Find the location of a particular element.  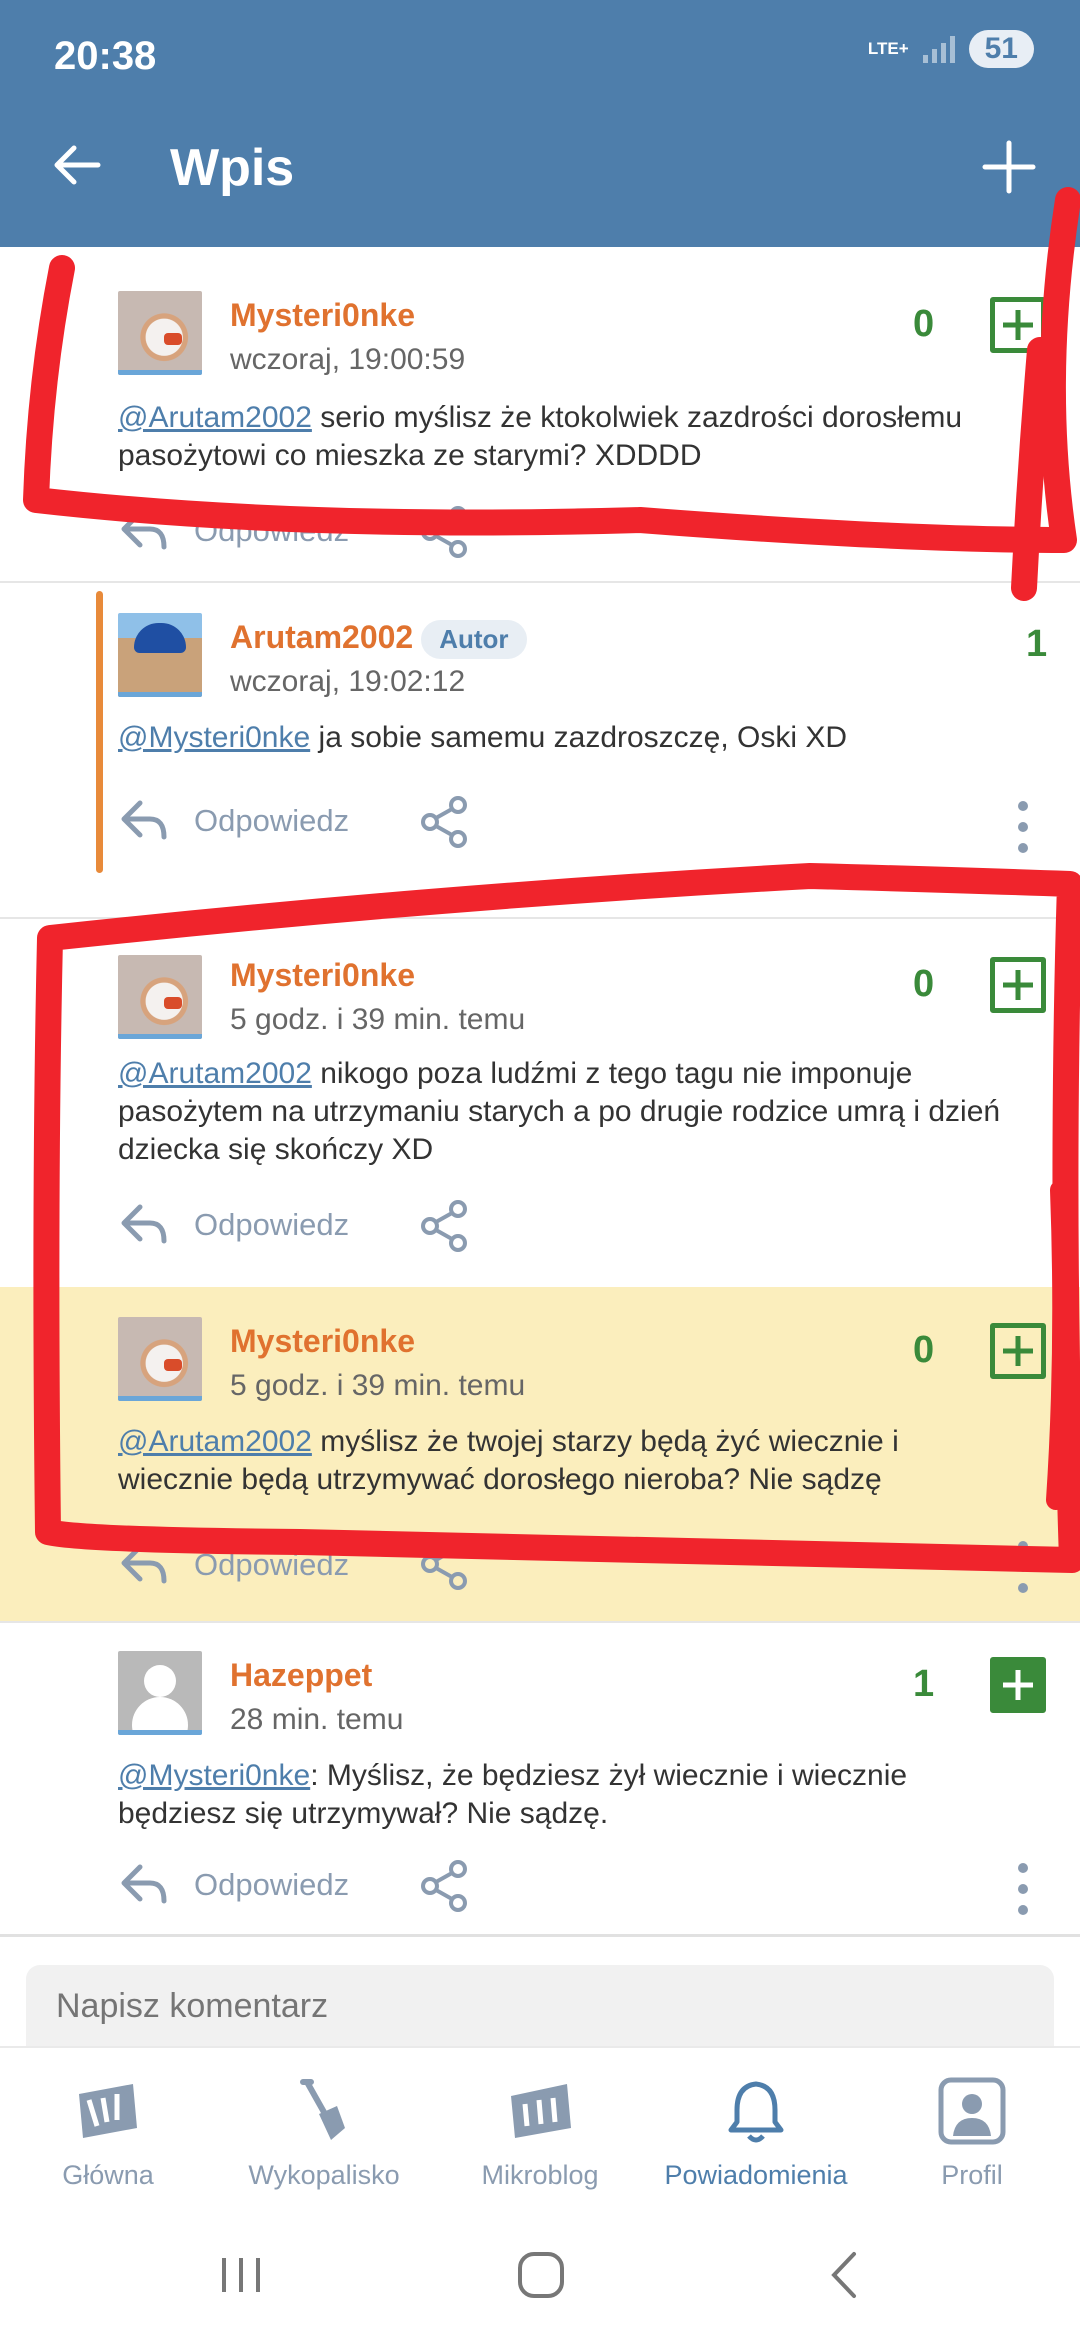

comment-author: Arutam2002 Autor is located at coordinates (378, 639).